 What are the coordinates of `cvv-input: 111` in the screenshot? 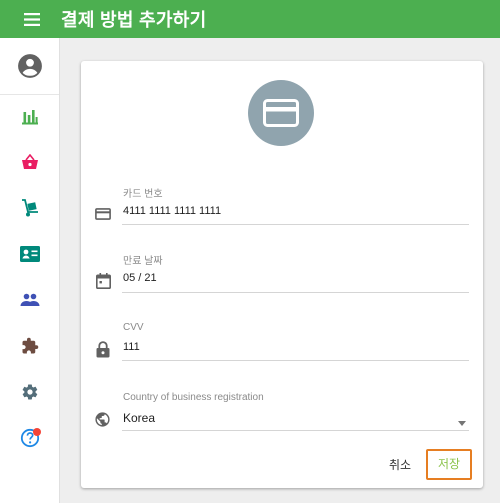 It's located at (131, 347).